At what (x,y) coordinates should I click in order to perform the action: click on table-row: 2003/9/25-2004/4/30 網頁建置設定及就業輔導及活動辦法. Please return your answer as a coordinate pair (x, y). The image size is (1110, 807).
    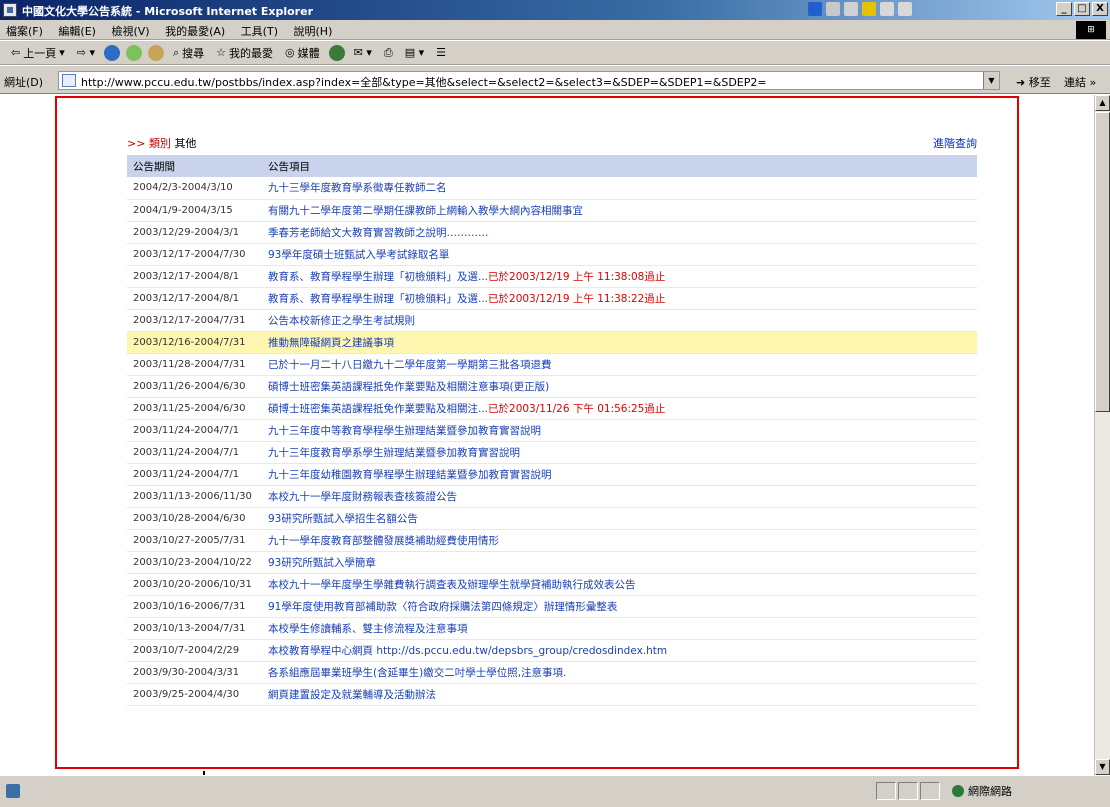
    Looking at the image, I should click on (552, 694).